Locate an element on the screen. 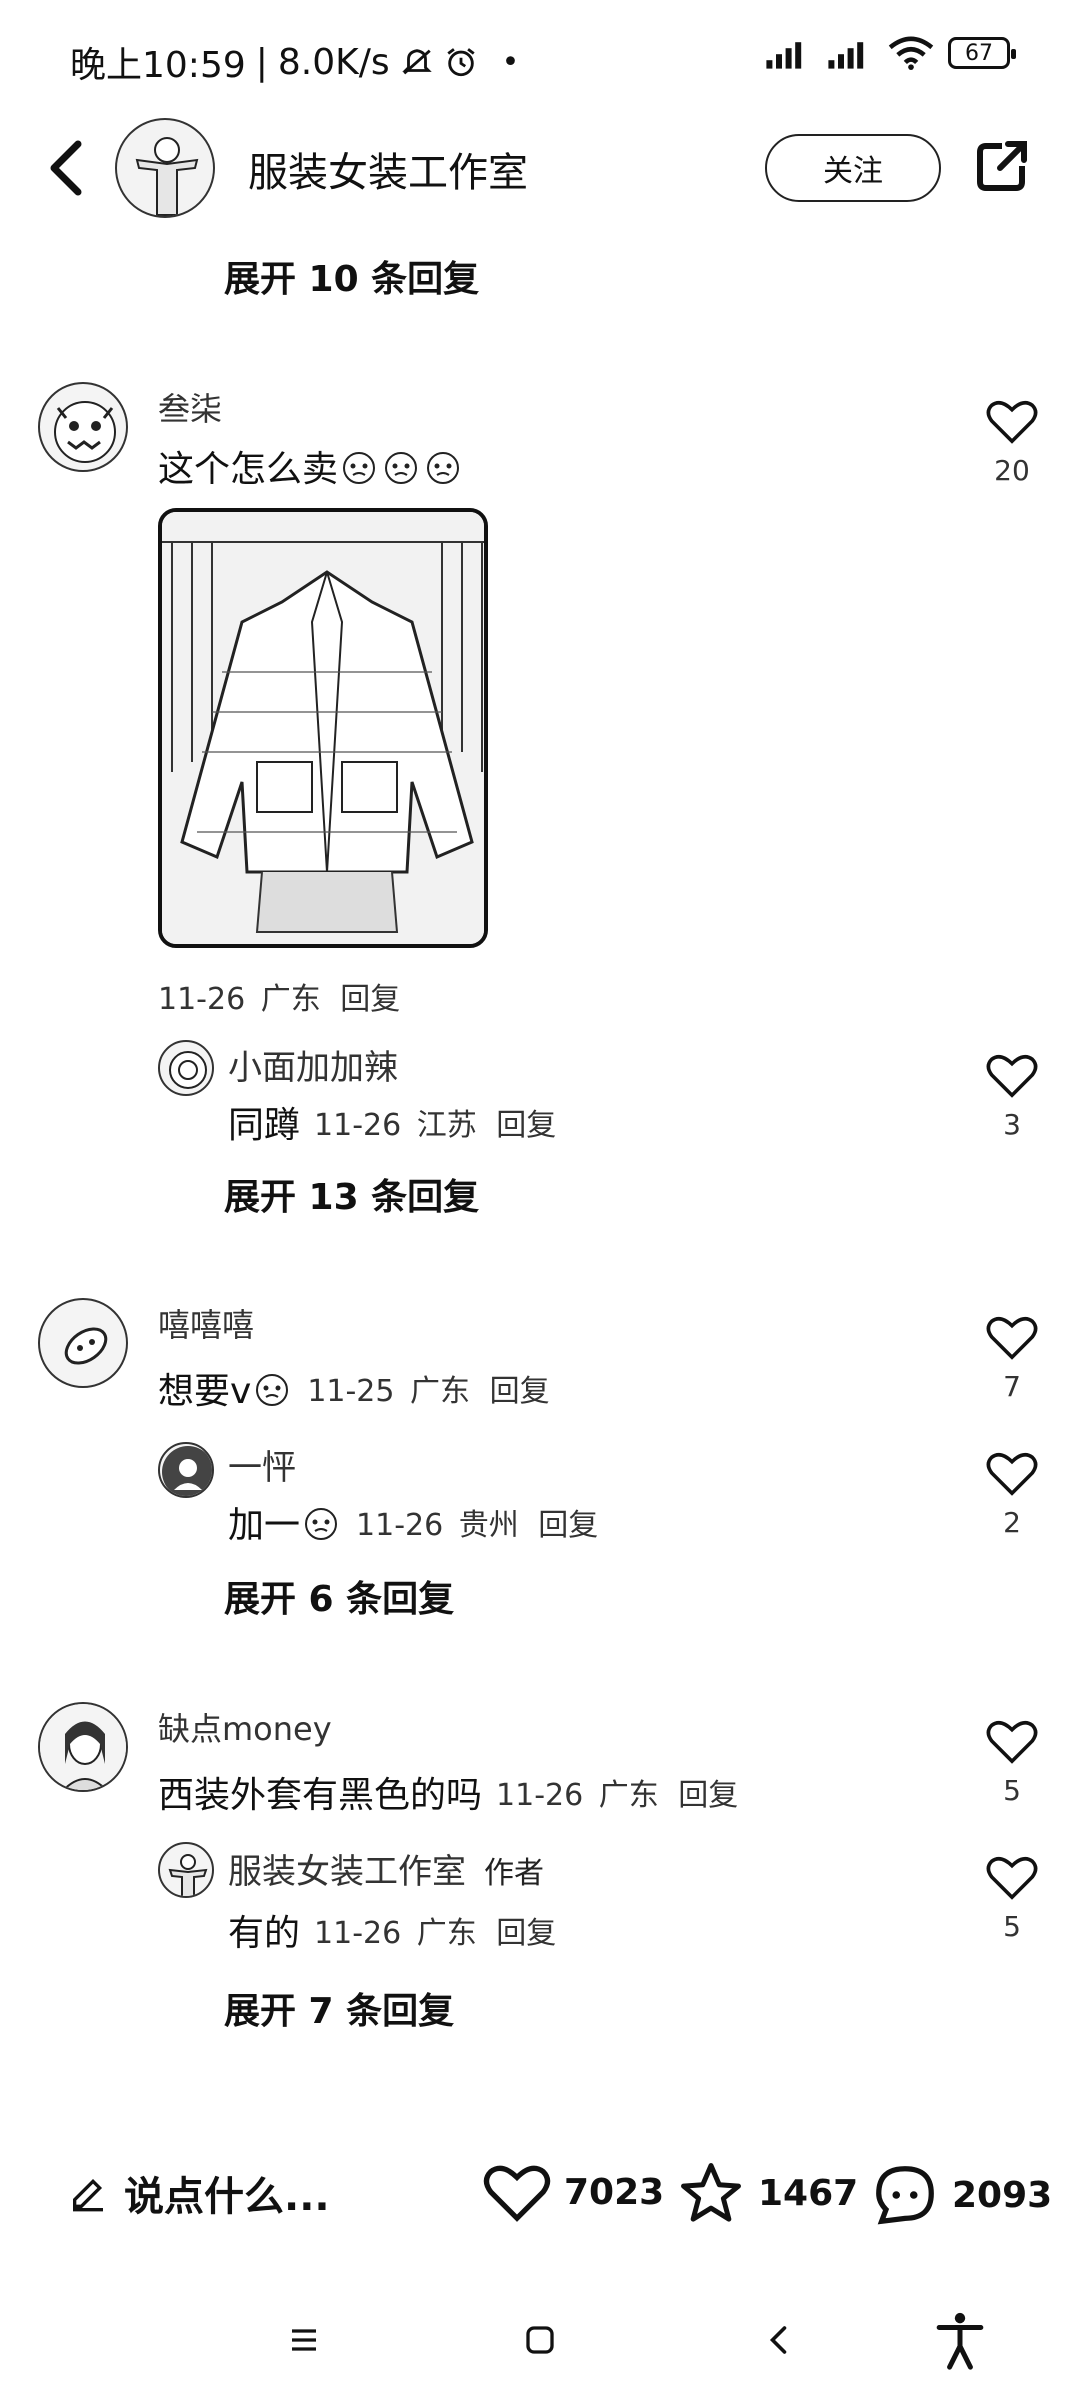  like-count: 3 is located at coordinates (1012, 1124).